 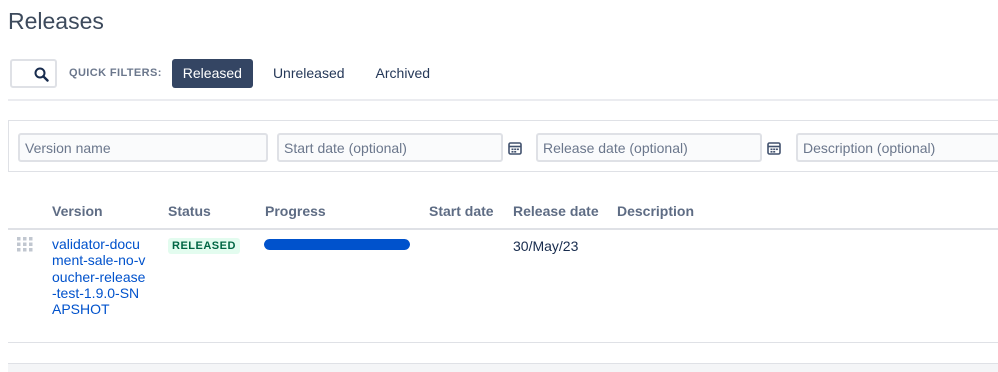 I want to click on search-icon, so click(x=41, y=74).